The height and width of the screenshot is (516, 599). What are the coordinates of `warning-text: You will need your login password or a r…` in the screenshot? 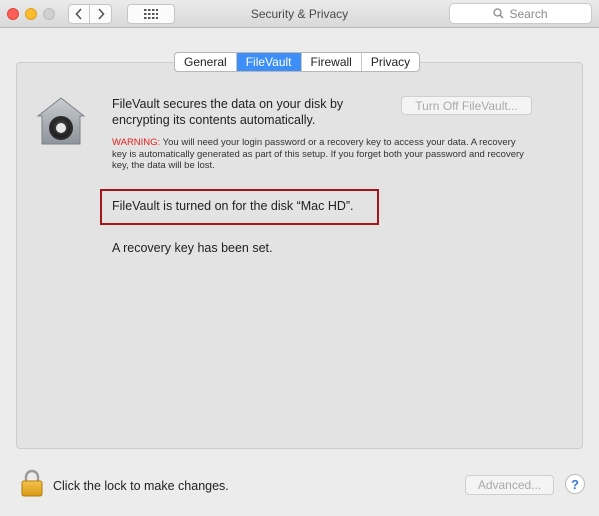 It's located at (318, 154).